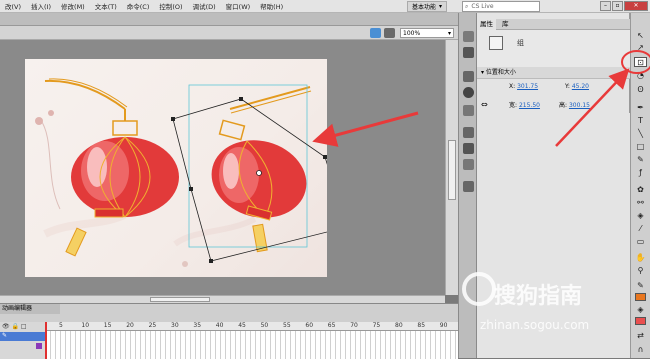 The width and height of the screenshot is (650, 359). I want to click on annotation-circle, so click(635, 62).